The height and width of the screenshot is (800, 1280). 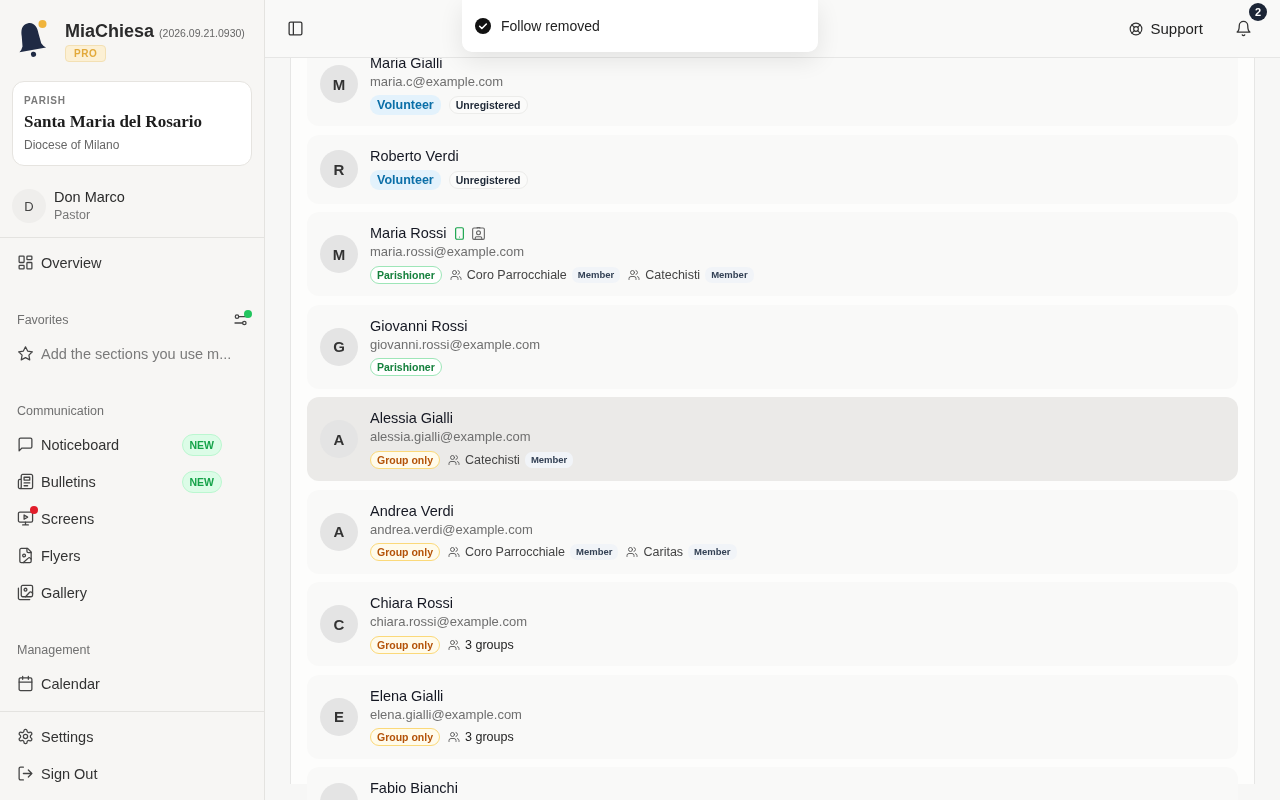 I want to click on person-email: chiara.rossi@example.com, so click(x=448, y=621).